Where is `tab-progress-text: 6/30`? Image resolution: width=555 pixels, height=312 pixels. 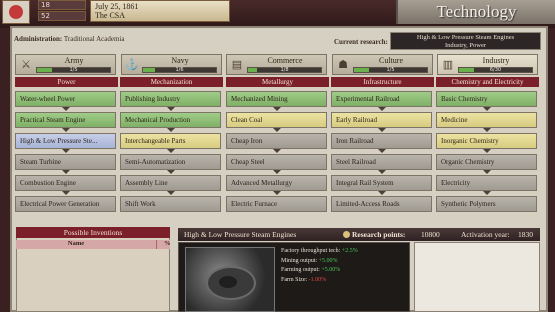 tab-progress-text: 6/30 is located at coordinates (495, 70).